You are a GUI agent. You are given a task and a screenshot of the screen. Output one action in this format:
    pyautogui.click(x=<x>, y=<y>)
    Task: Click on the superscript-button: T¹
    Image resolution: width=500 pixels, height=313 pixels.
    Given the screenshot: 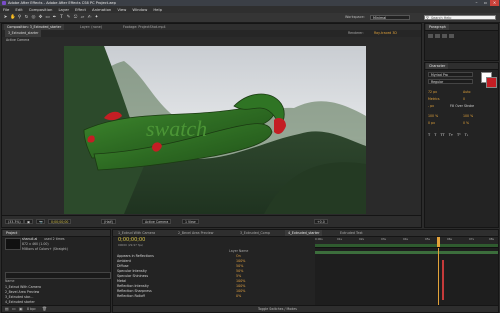 What is the action you would take?
    pyautogui.click(x=459, y=135)
    